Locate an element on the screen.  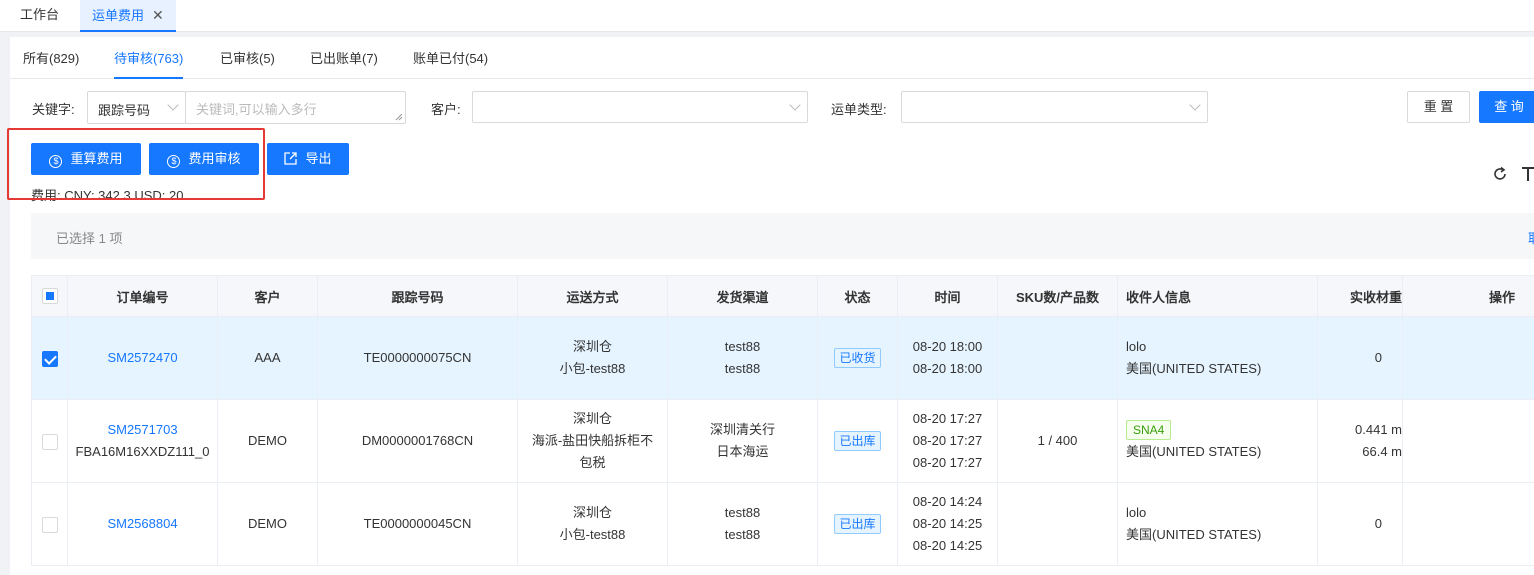
selection-count: 已选择 1 项 is located at coordinates (89, 238).